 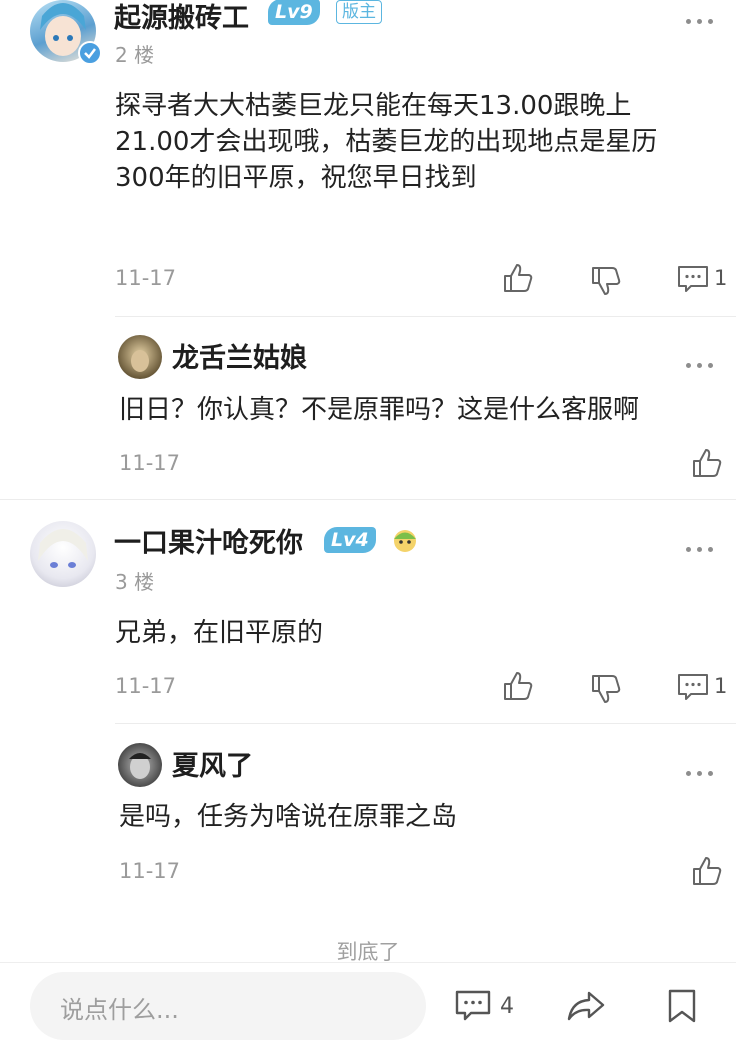 What do you see at coordinates (212, 763) in the screenshot?
I see `reply-author-name: 夏风了` at bounding box center [212, 763].